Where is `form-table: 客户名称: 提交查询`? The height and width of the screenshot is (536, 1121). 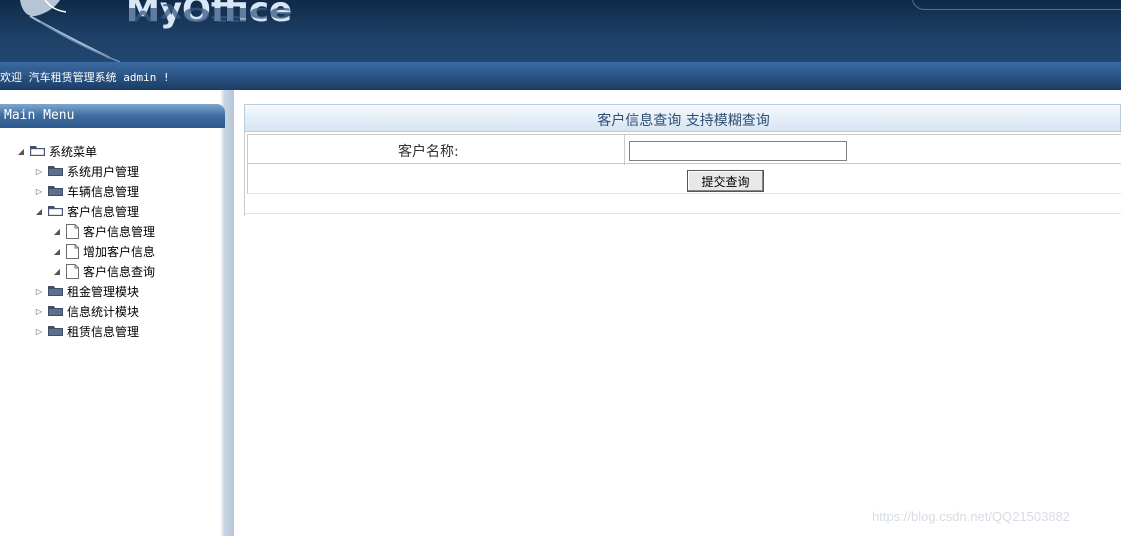 form-table: 客户名称: 提交查询 is located at coordinates (682, 174).